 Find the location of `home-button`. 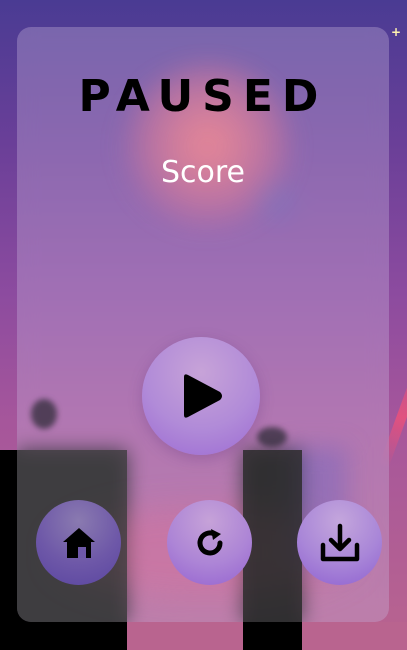

home-button is located at coordinates (78, 542).